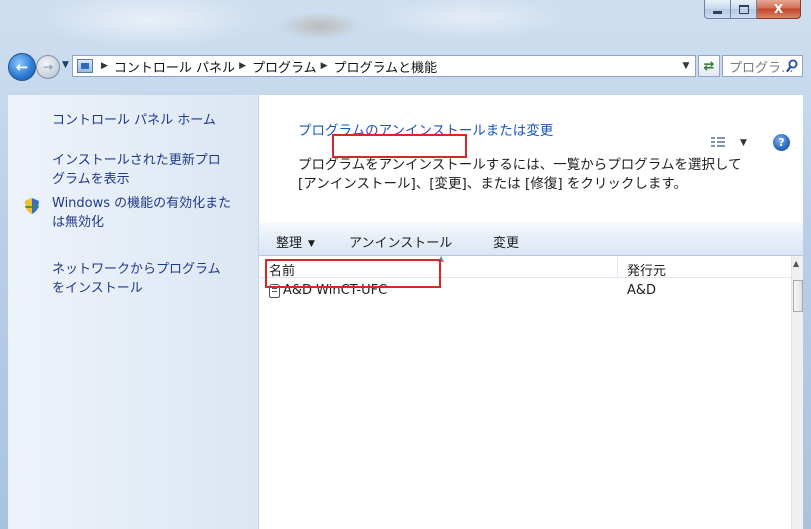  What do you see at coordinates (136, 170) in the screenshot?
I see `link-view-installed-updates: インストールされた更新プロ グラムを表示` at bounding box center [136, 170].